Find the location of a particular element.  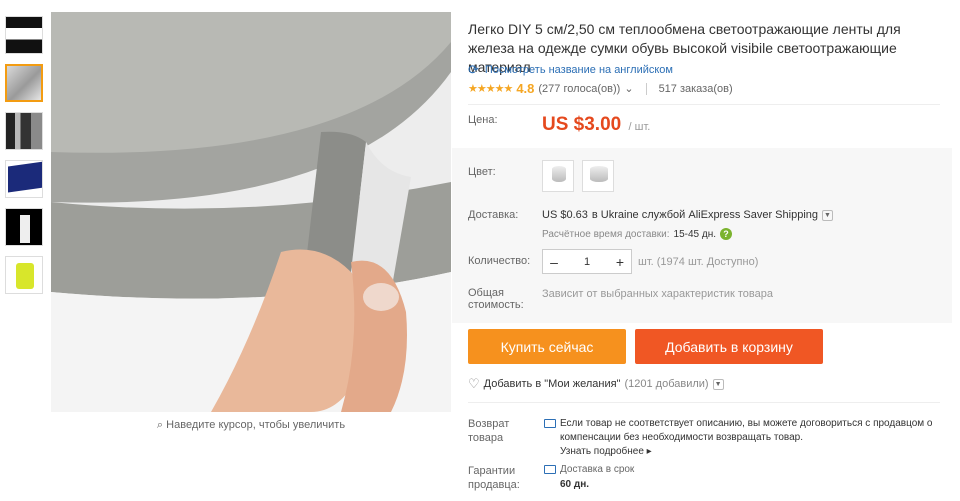

translate-title-link: ⟳ Посмотреть название на английском is located at coordinates (570, 70).